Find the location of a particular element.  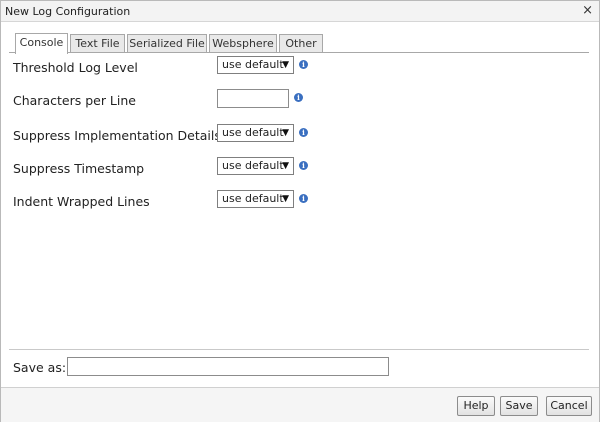

indent-wrapped-lines-row: Indent Wrapped Lines use default ▼ i is located at coordinates (303, 201).